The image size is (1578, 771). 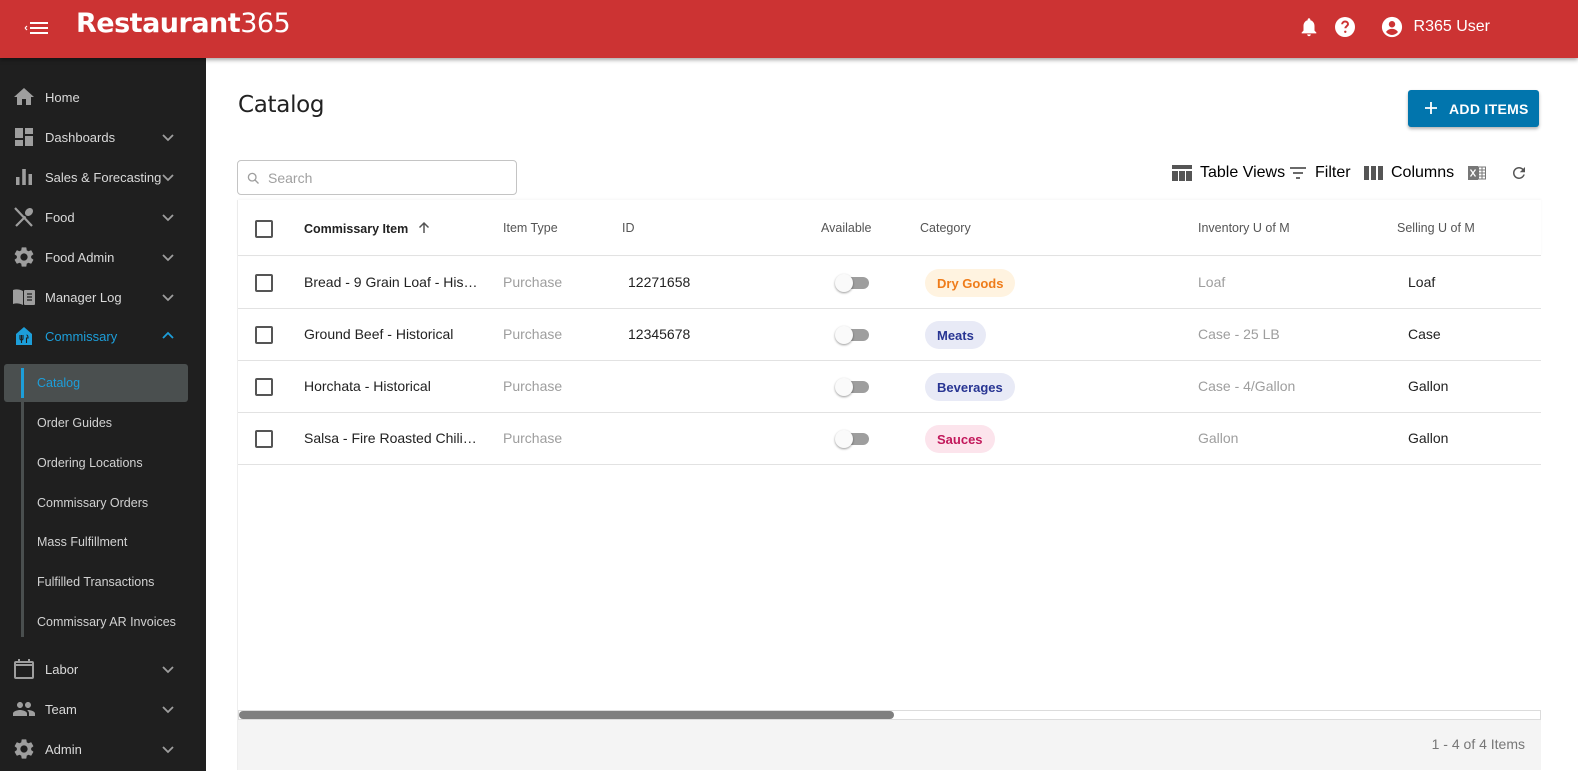 I want to click on table-views-button: Table Views, so click(x=1228, y=173).